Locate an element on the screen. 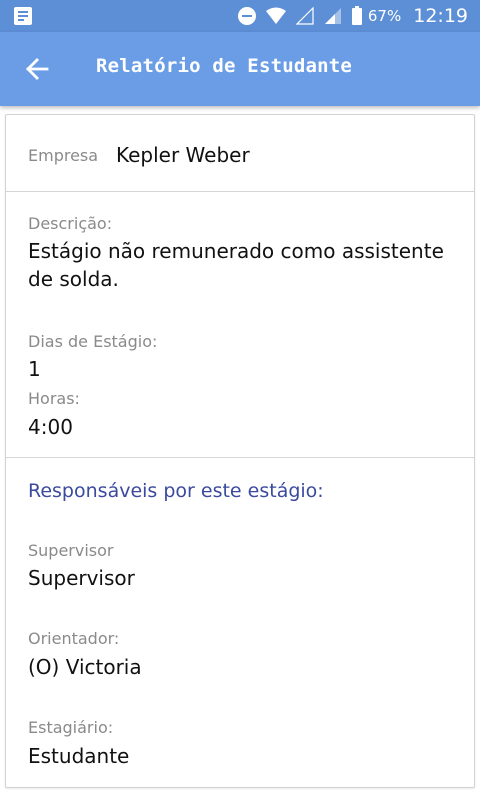 This screenshot has width=480, height=800. app-bar: Relatório de Estudante is located at coordinates (240, 69).